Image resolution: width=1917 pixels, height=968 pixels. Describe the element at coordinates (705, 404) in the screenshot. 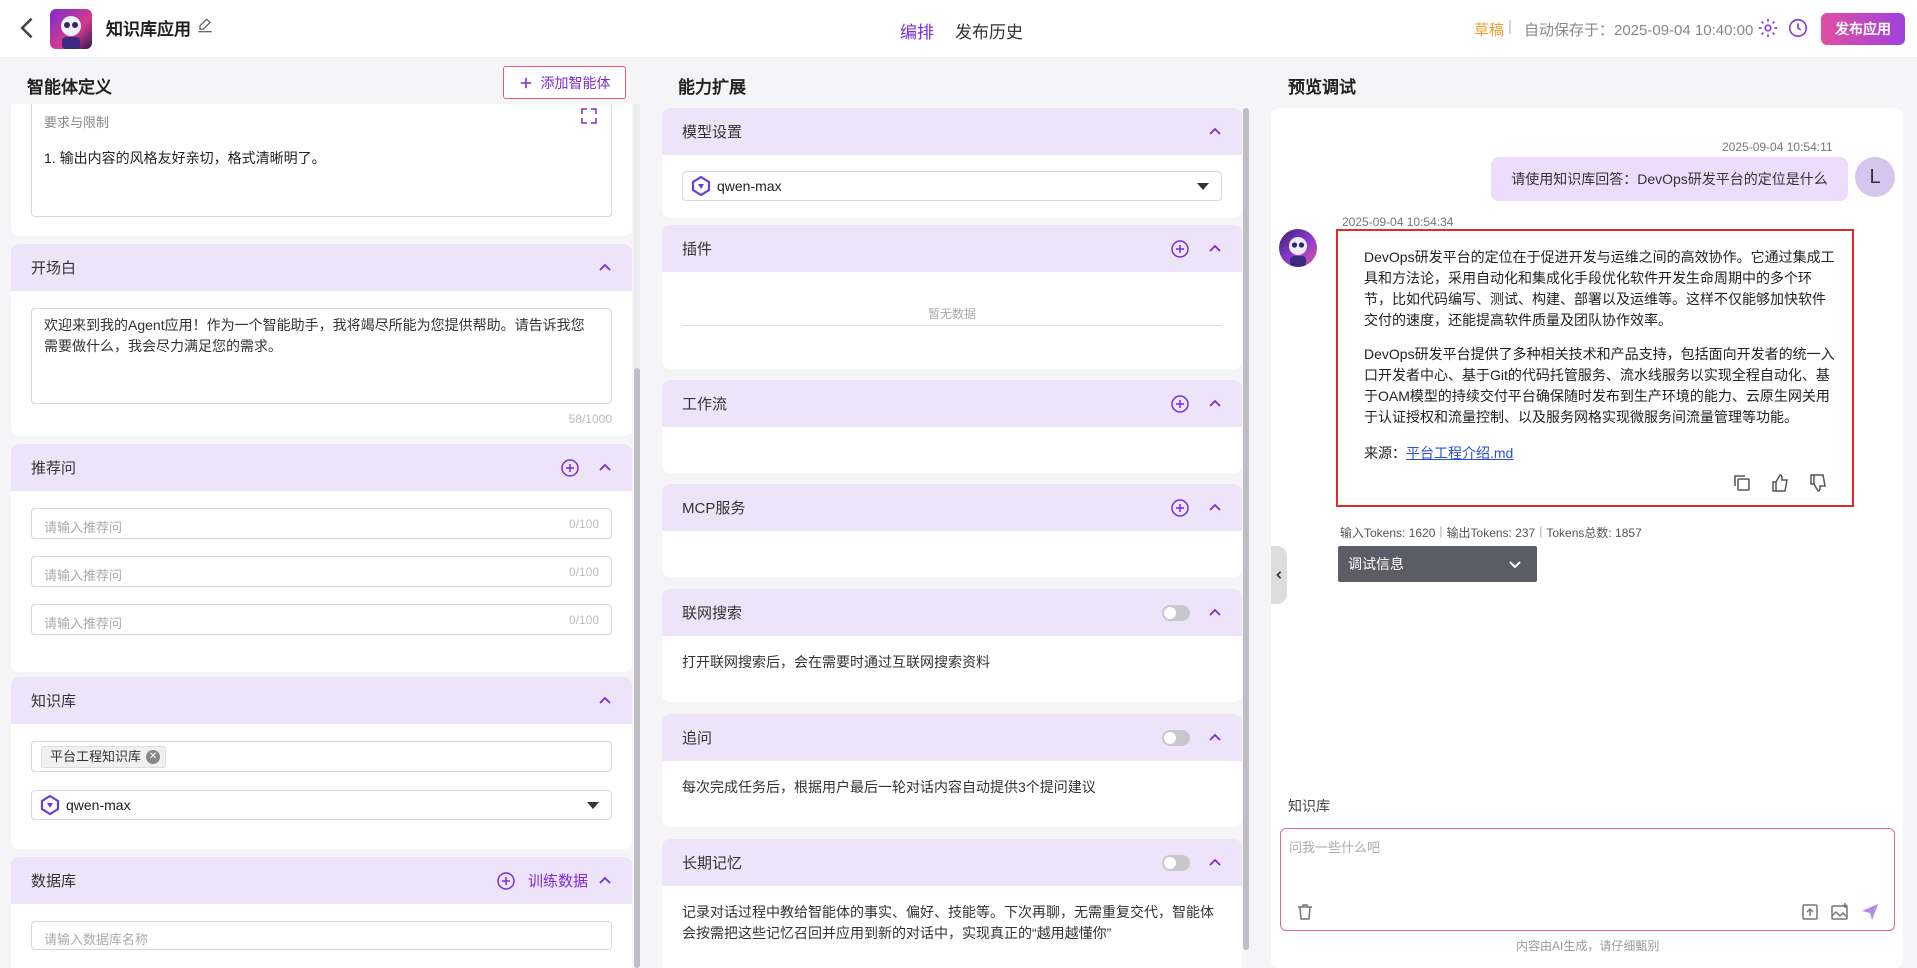

I see `workflow-title: 工作流` at that location.